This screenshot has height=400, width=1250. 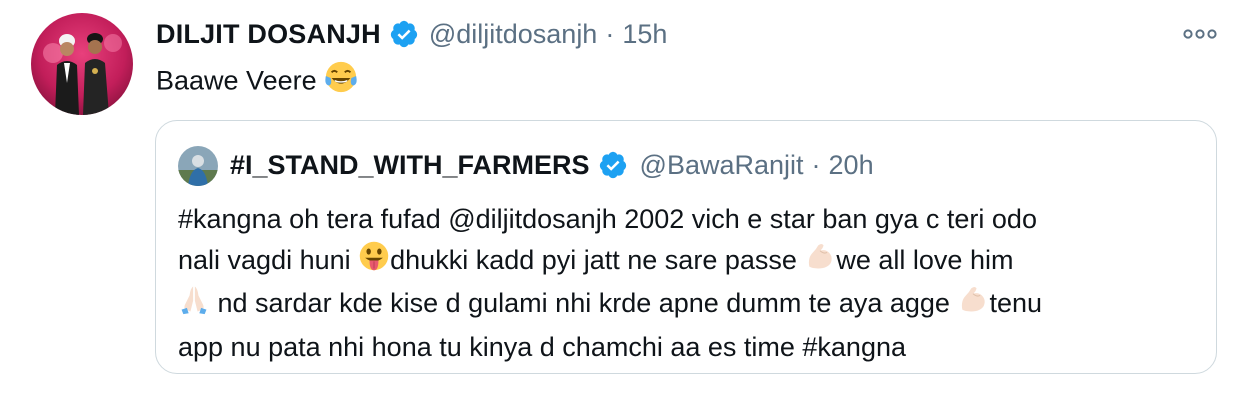 I want to click on more-options-icon, so click(x=1200, y=34).